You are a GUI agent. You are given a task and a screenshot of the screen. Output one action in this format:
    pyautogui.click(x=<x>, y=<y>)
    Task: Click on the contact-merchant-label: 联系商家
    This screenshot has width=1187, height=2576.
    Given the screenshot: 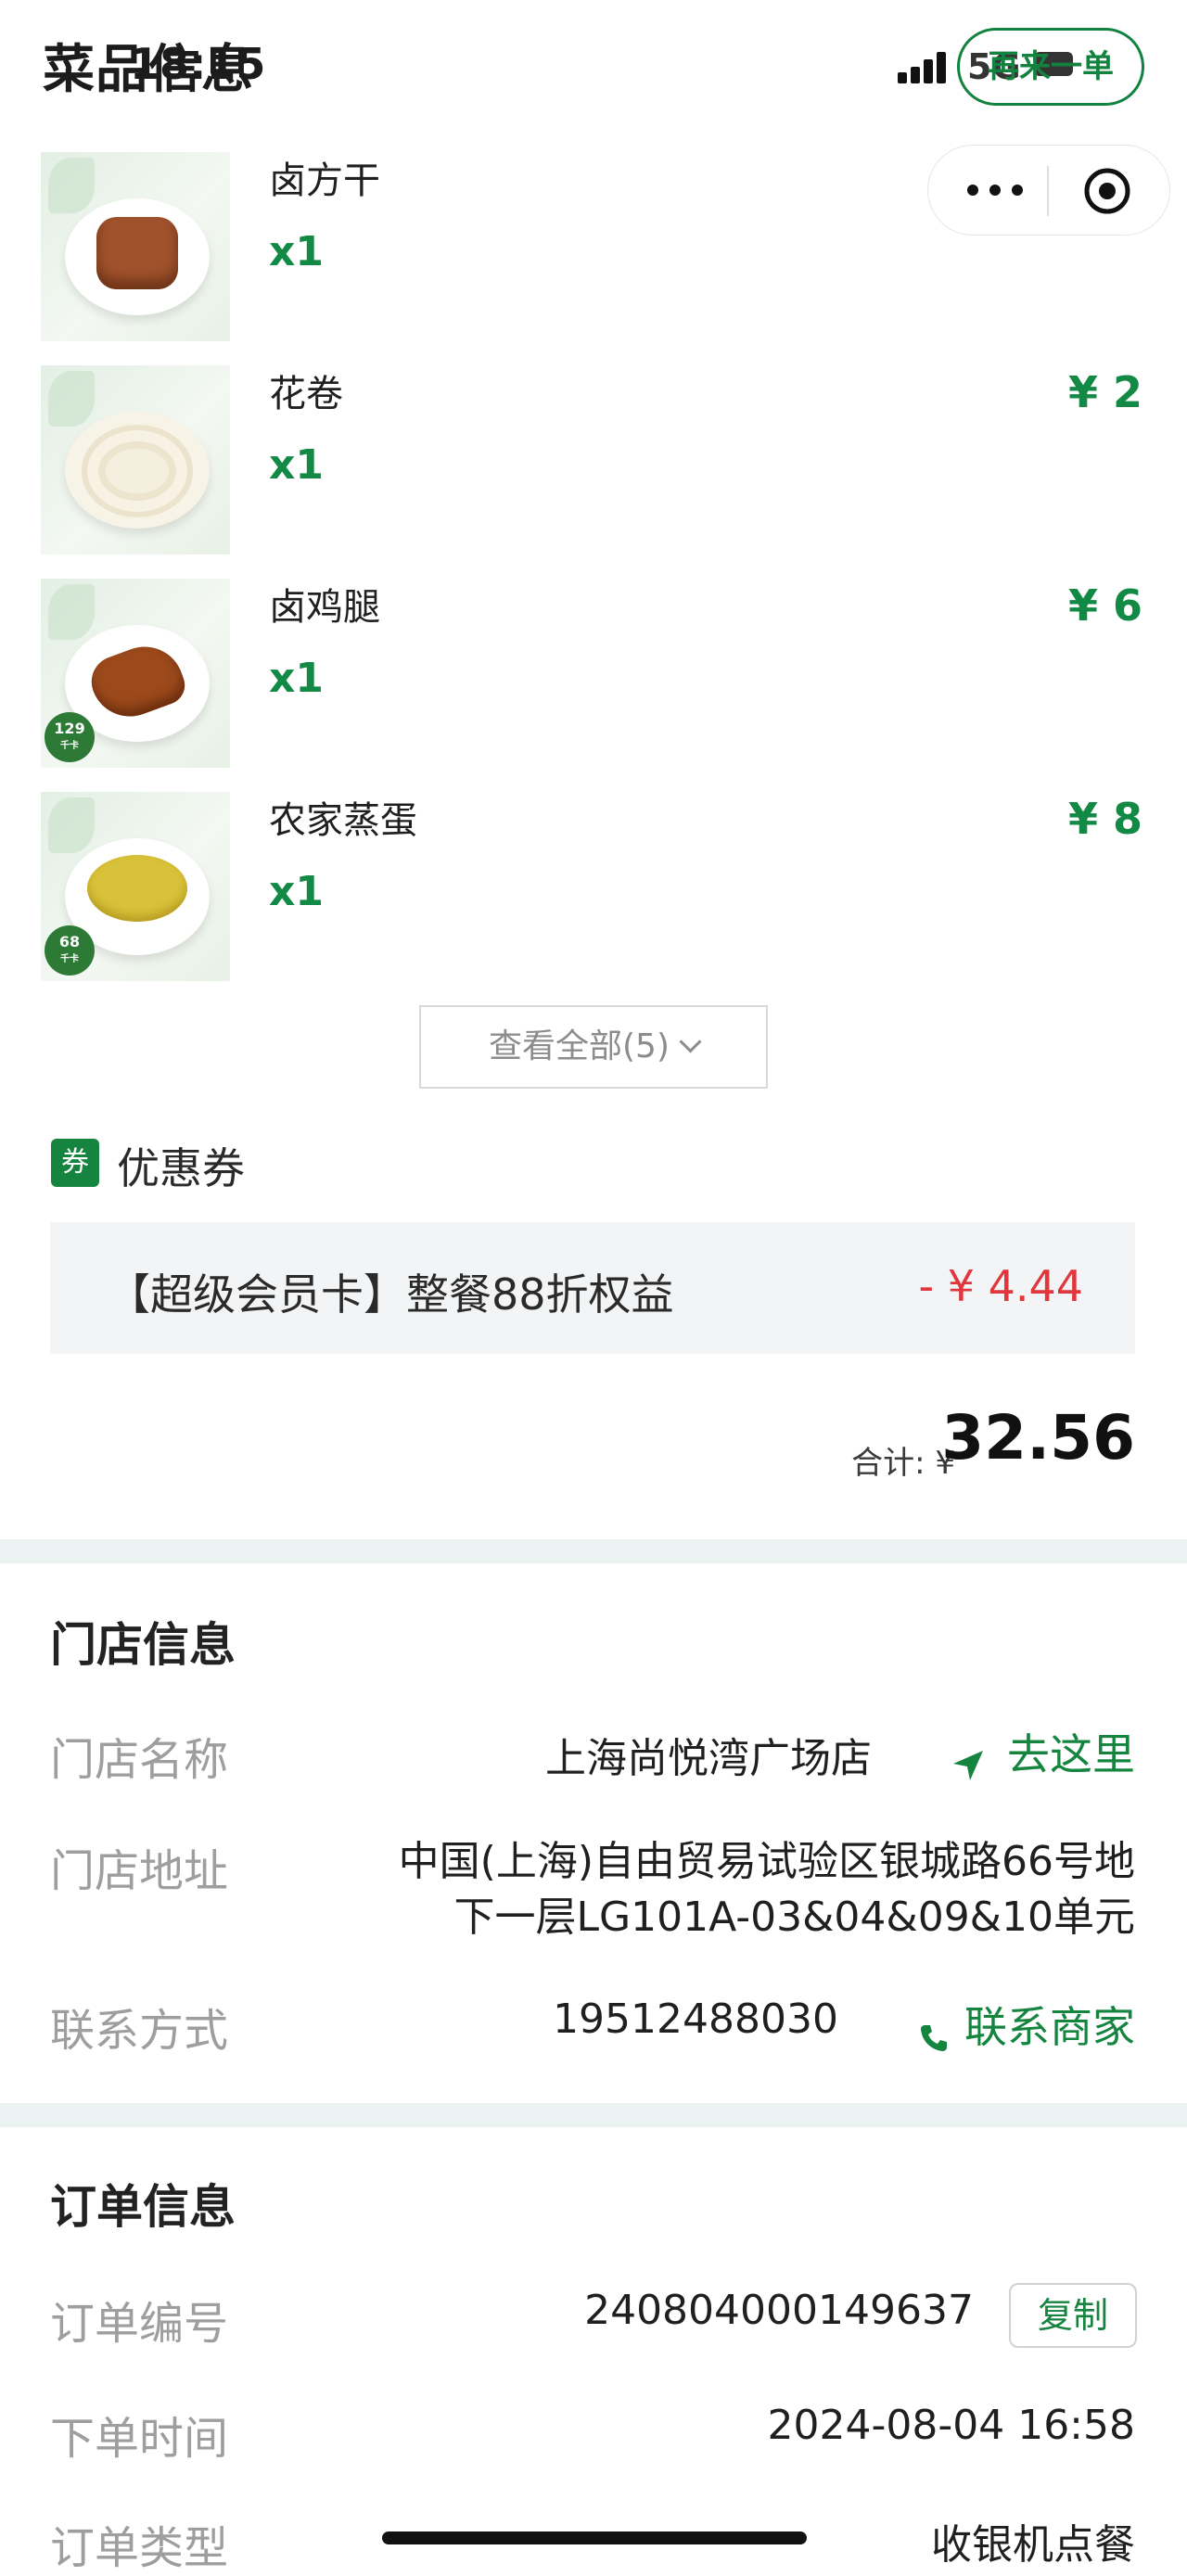 What is the action you would take?
    pyautogui.click(x=1049, y=2027)
    